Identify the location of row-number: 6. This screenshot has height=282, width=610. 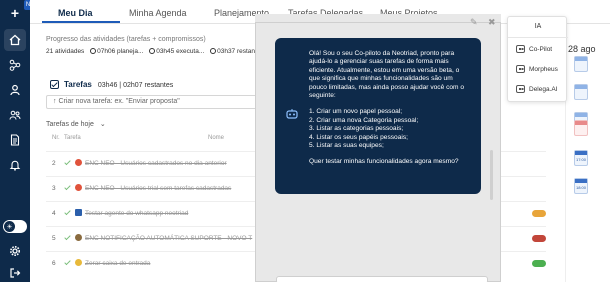
(54, 263).